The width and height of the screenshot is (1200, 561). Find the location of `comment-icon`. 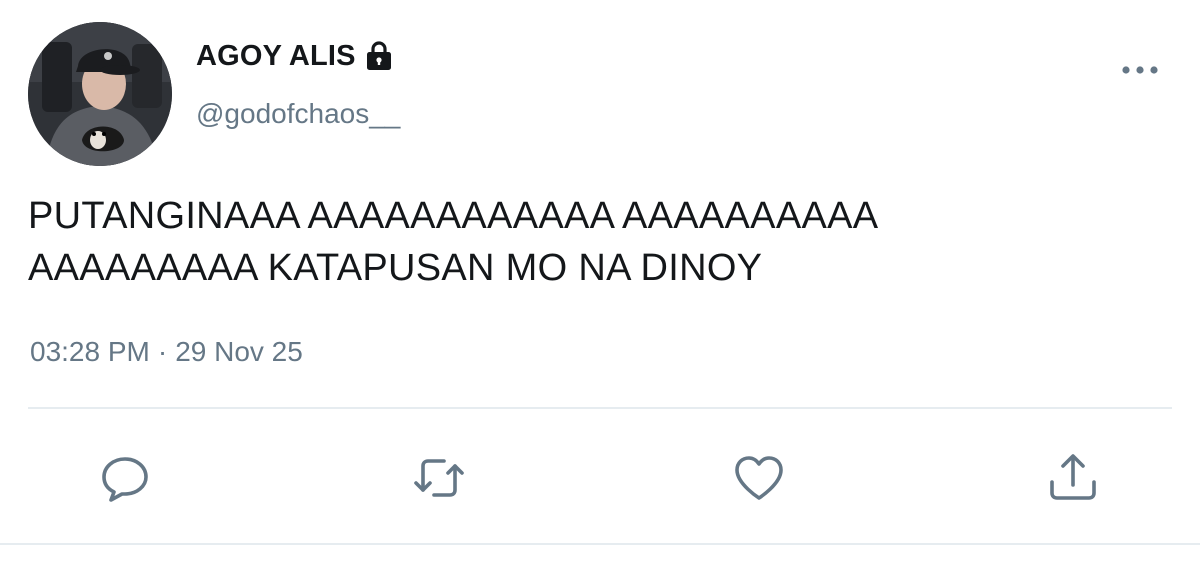

comment-icon is located at coordinates (125, 479).